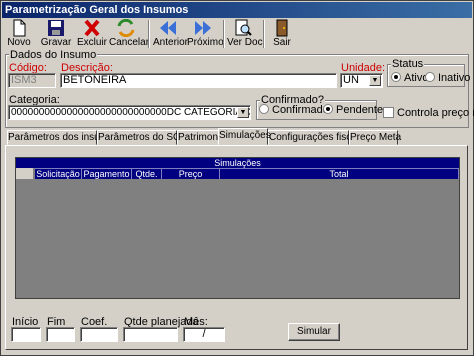 This screenshot has height=356, width=474. Describe the element at coordinates (205, 42) in the screenshot. I see `next-label: Próximo` at that location.